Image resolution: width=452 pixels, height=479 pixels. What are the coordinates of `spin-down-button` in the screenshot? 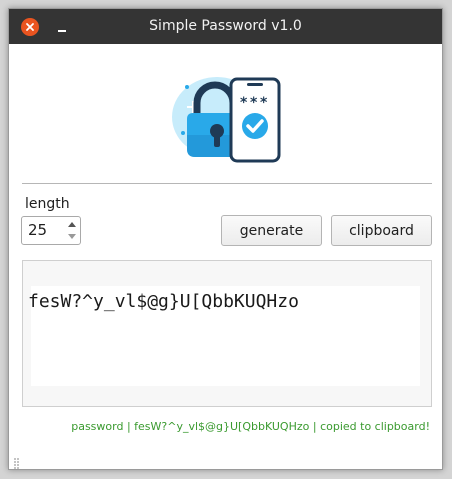 It's located at (72, 237).